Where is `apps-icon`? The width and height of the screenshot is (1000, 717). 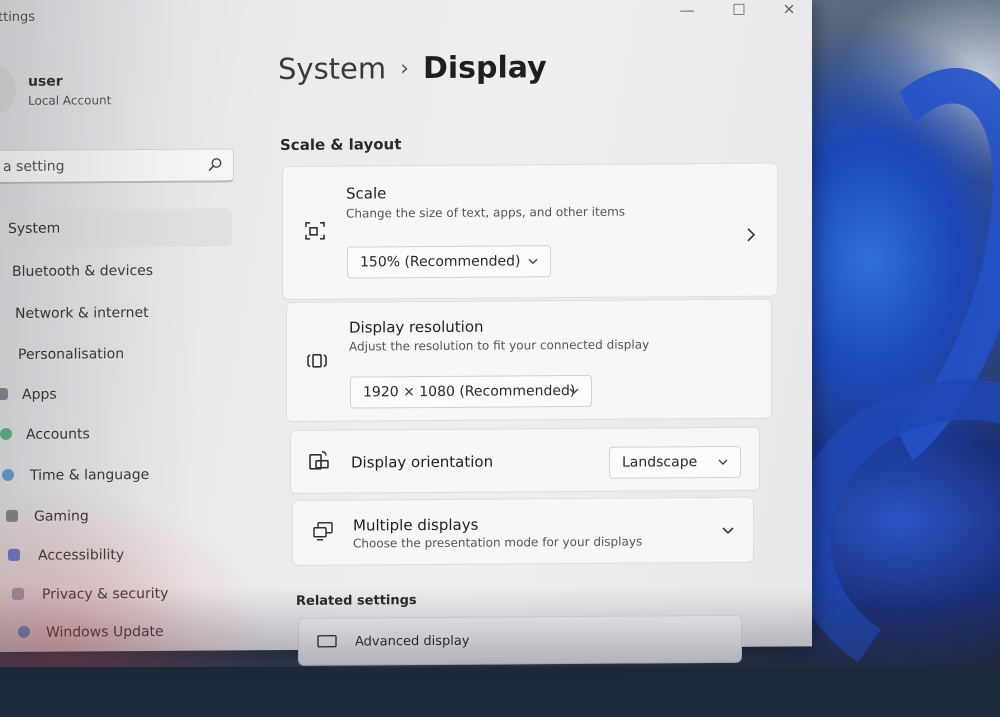
apps-icon is located at coordinates (4, 394).